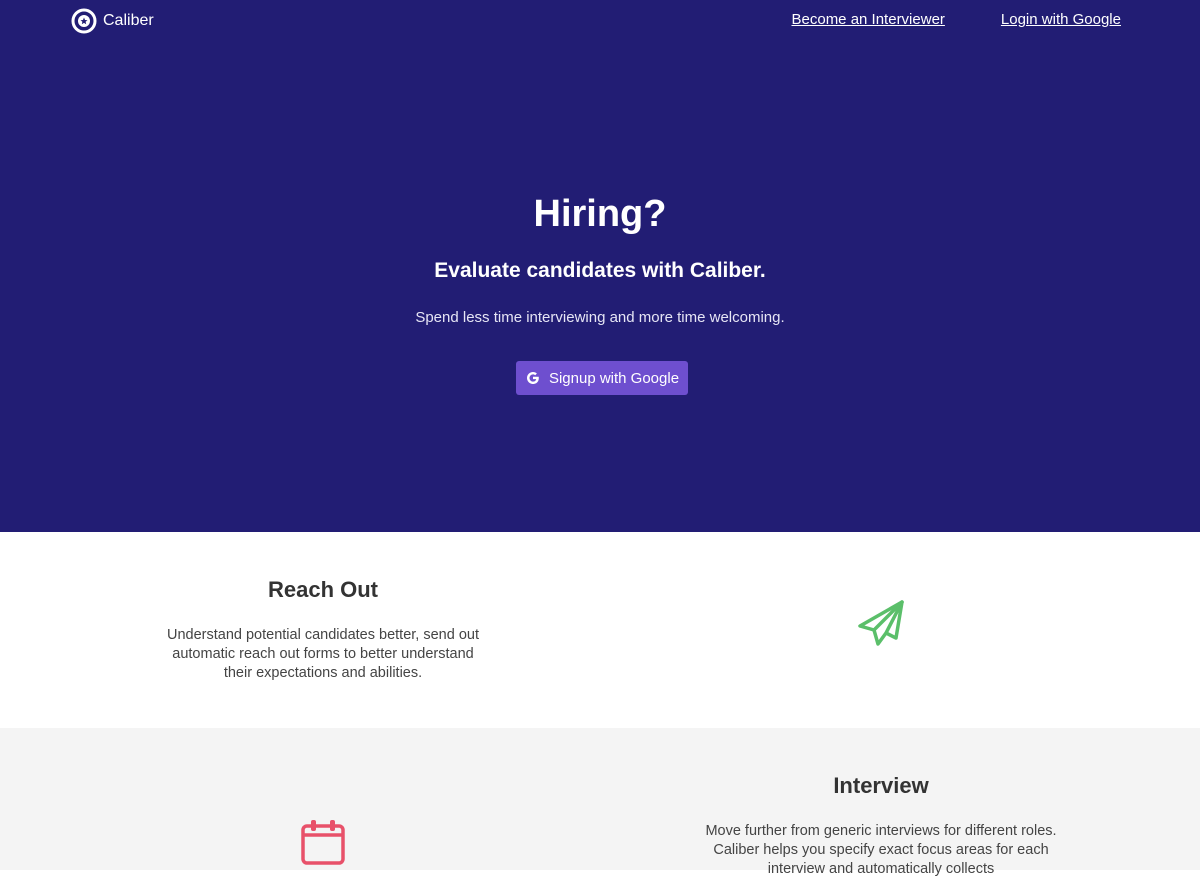 This screenshot has height=879, width=1200. I want to click on paper-plane-icon, so click(881, 623).